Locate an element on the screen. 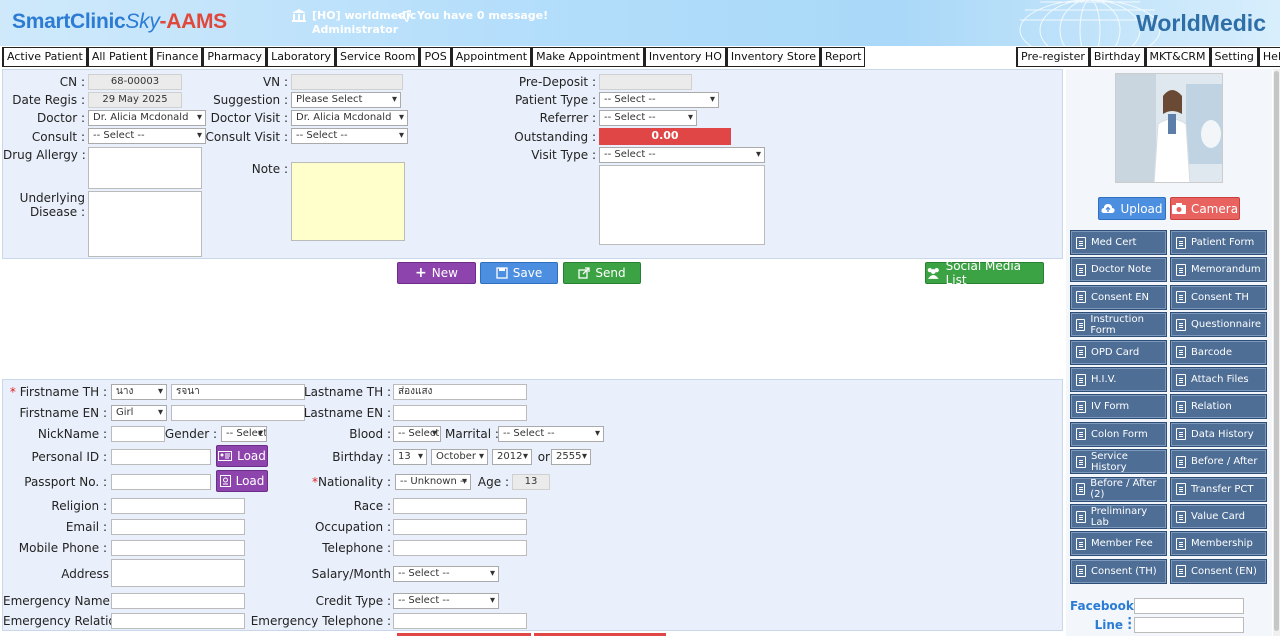 This screenshot has width=1280, height=636. menu-item-mkt-crm: MKT&CRM is located at coordinates (1177, 57).